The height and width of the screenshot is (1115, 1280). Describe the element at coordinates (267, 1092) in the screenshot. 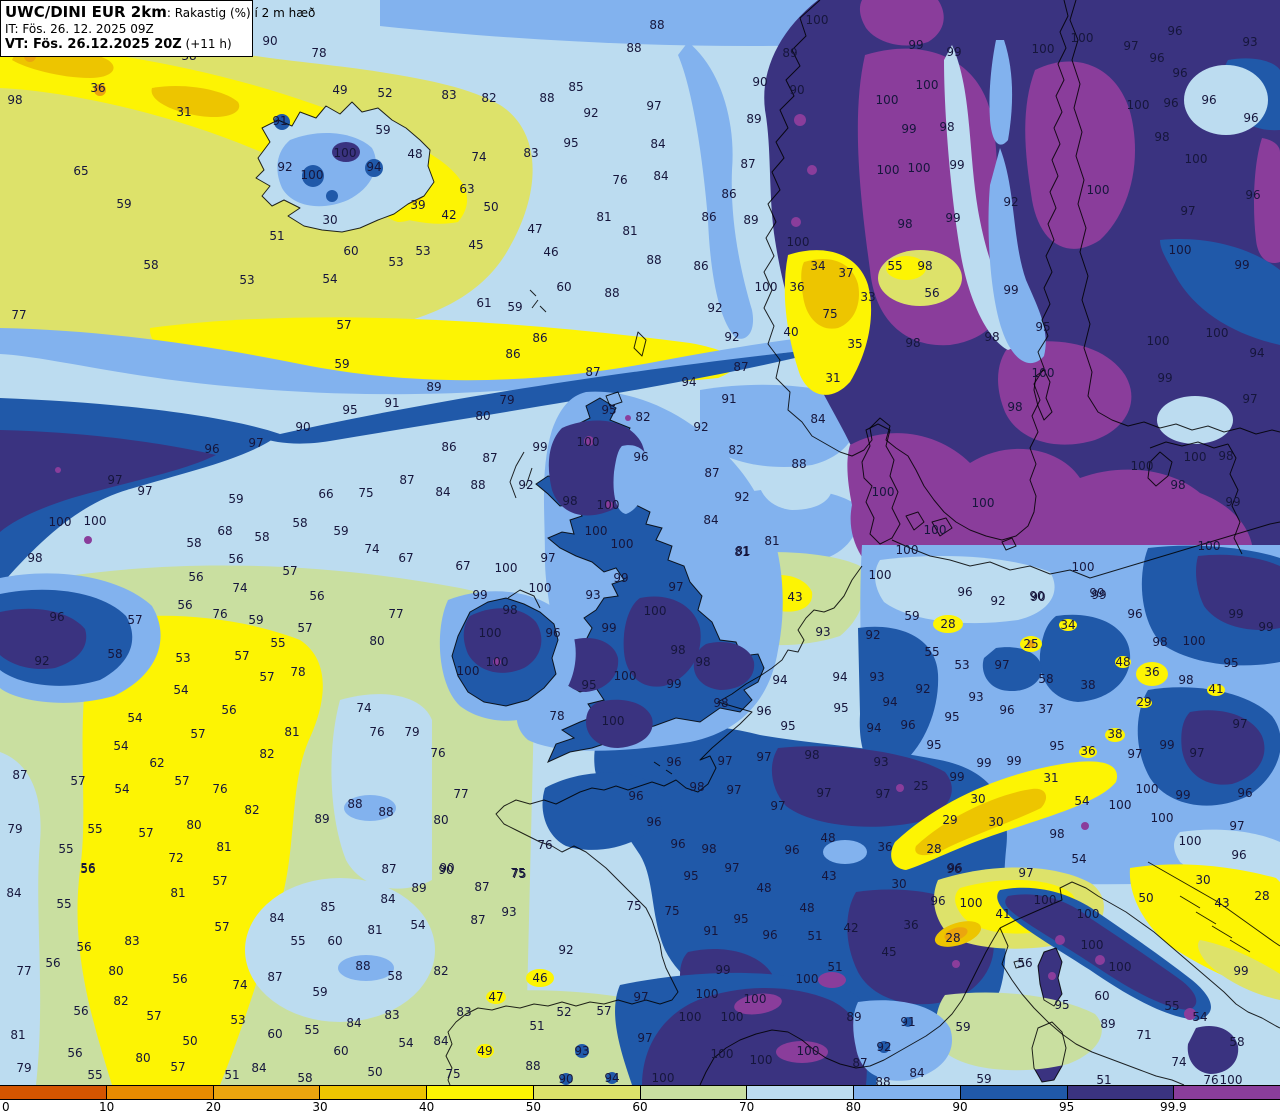

I see `colorbar-segment` at that location.